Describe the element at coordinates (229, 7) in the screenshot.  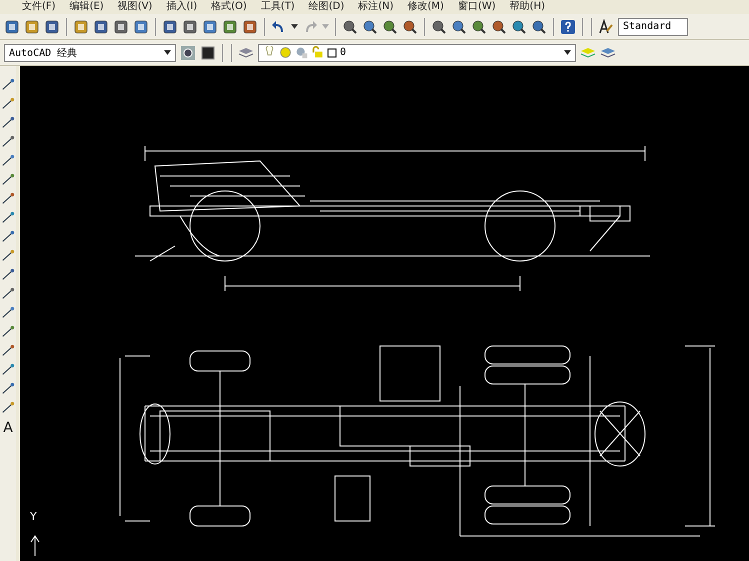
I see `menu-item: 格式(O)` at that location.